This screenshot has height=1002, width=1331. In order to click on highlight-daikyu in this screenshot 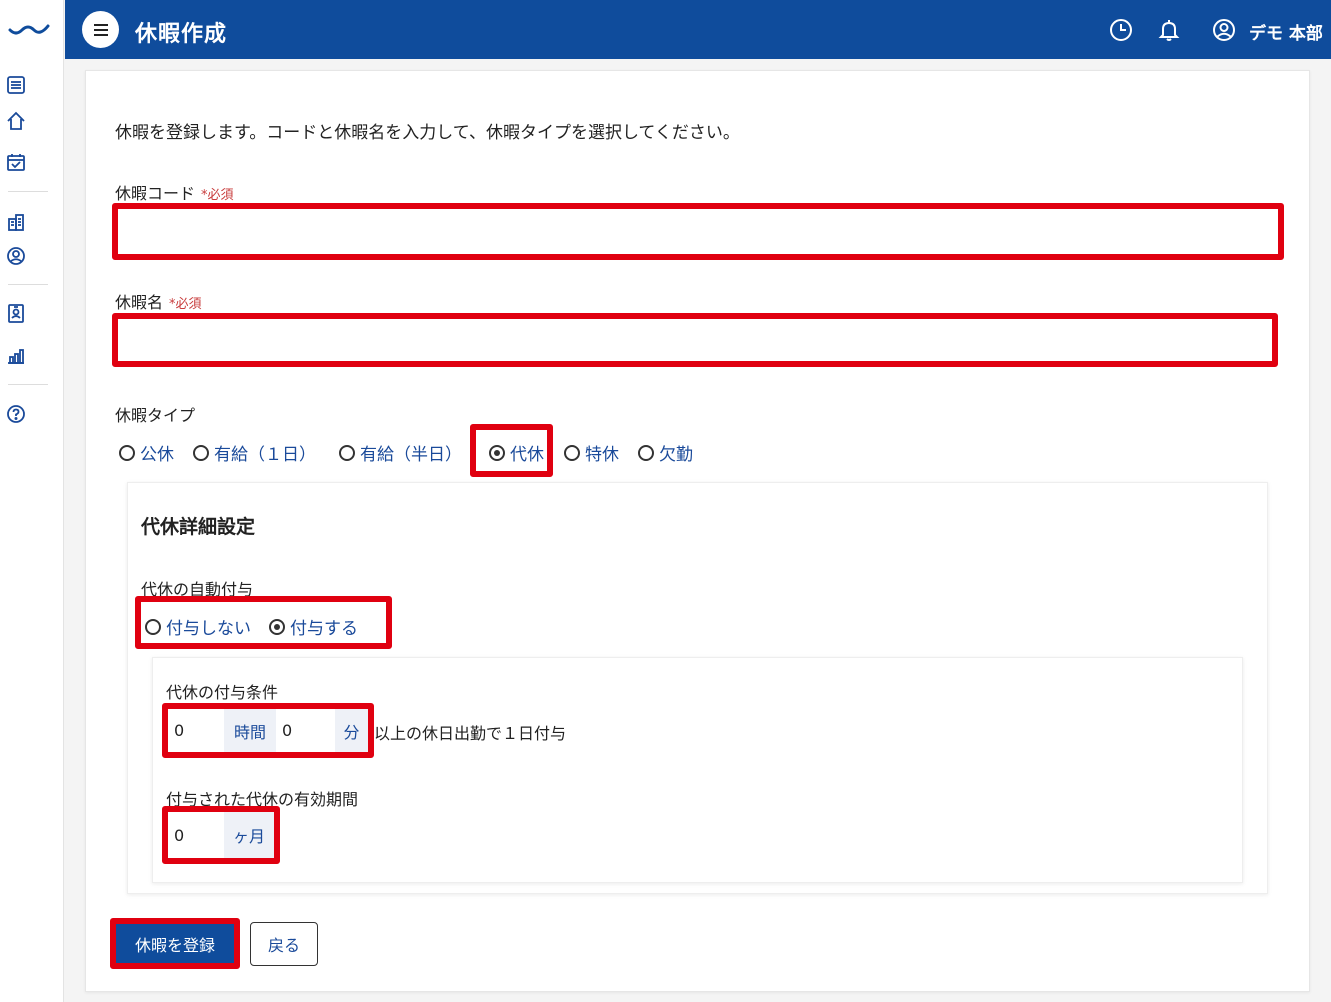, I will do `click(511, 450)`.